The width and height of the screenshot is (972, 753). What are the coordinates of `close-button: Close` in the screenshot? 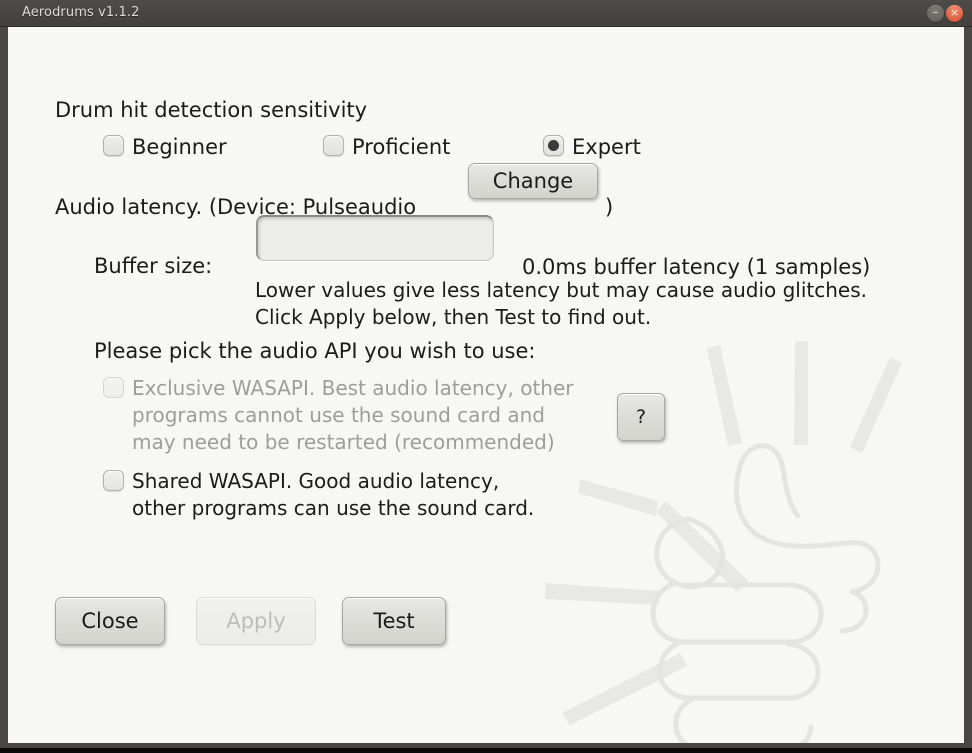 It's located at (110, 621).